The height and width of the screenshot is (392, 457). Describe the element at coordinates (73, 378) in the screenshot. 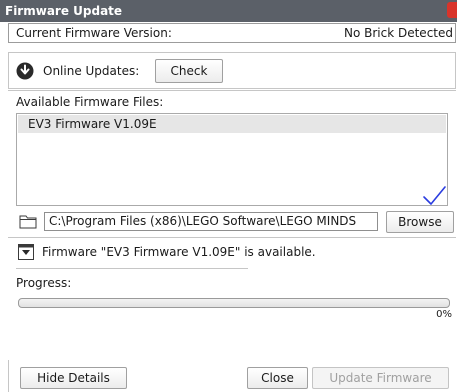

I see `hide-details-button: Hide Details` at that location.